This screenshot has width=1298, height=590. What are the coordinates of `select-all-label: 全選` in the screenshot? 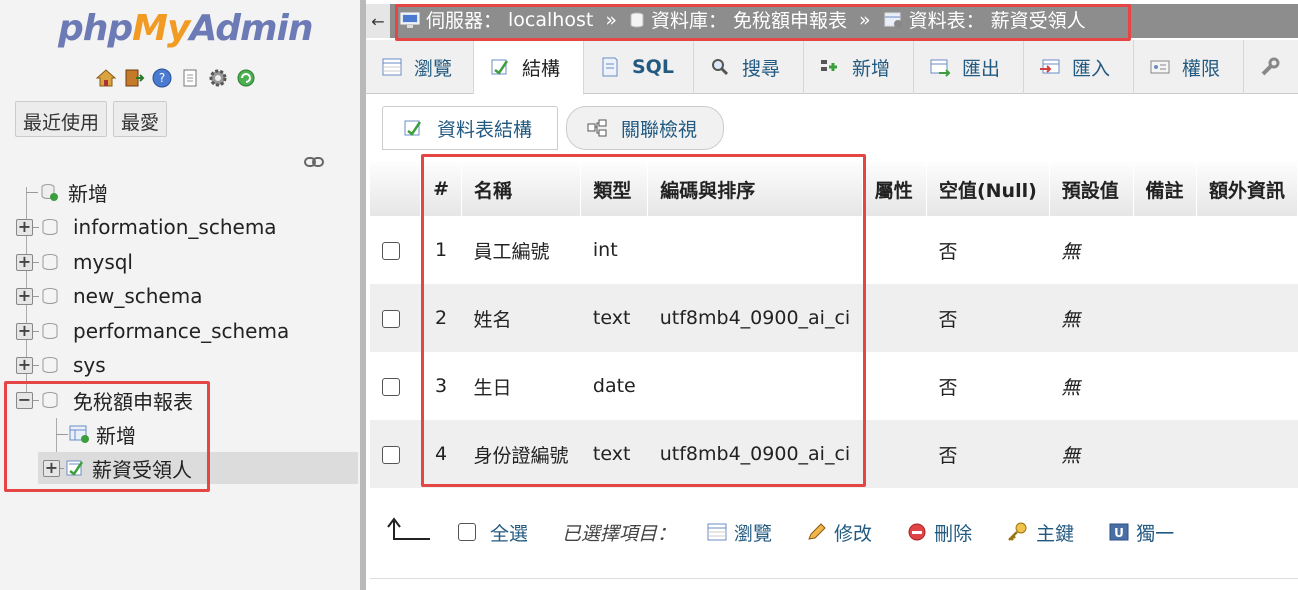 It's located at (509, 532).